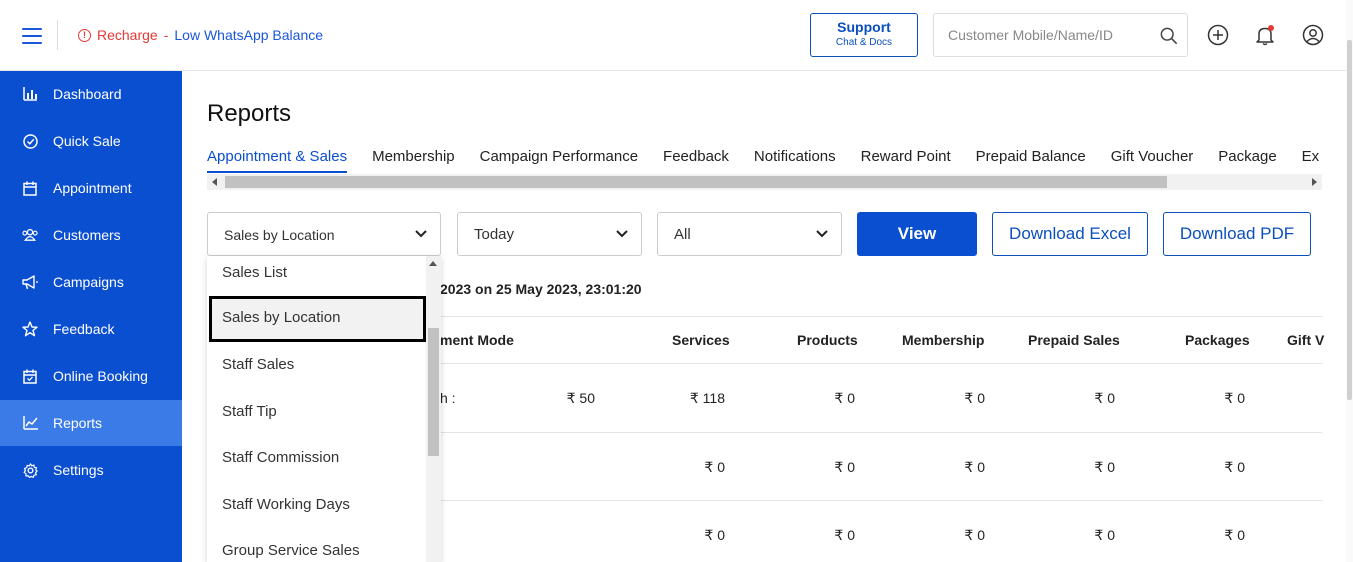 This screenshot has height=562, width=1353. I want to click on sidebar-item-reports: Reports, so click(91, 423).